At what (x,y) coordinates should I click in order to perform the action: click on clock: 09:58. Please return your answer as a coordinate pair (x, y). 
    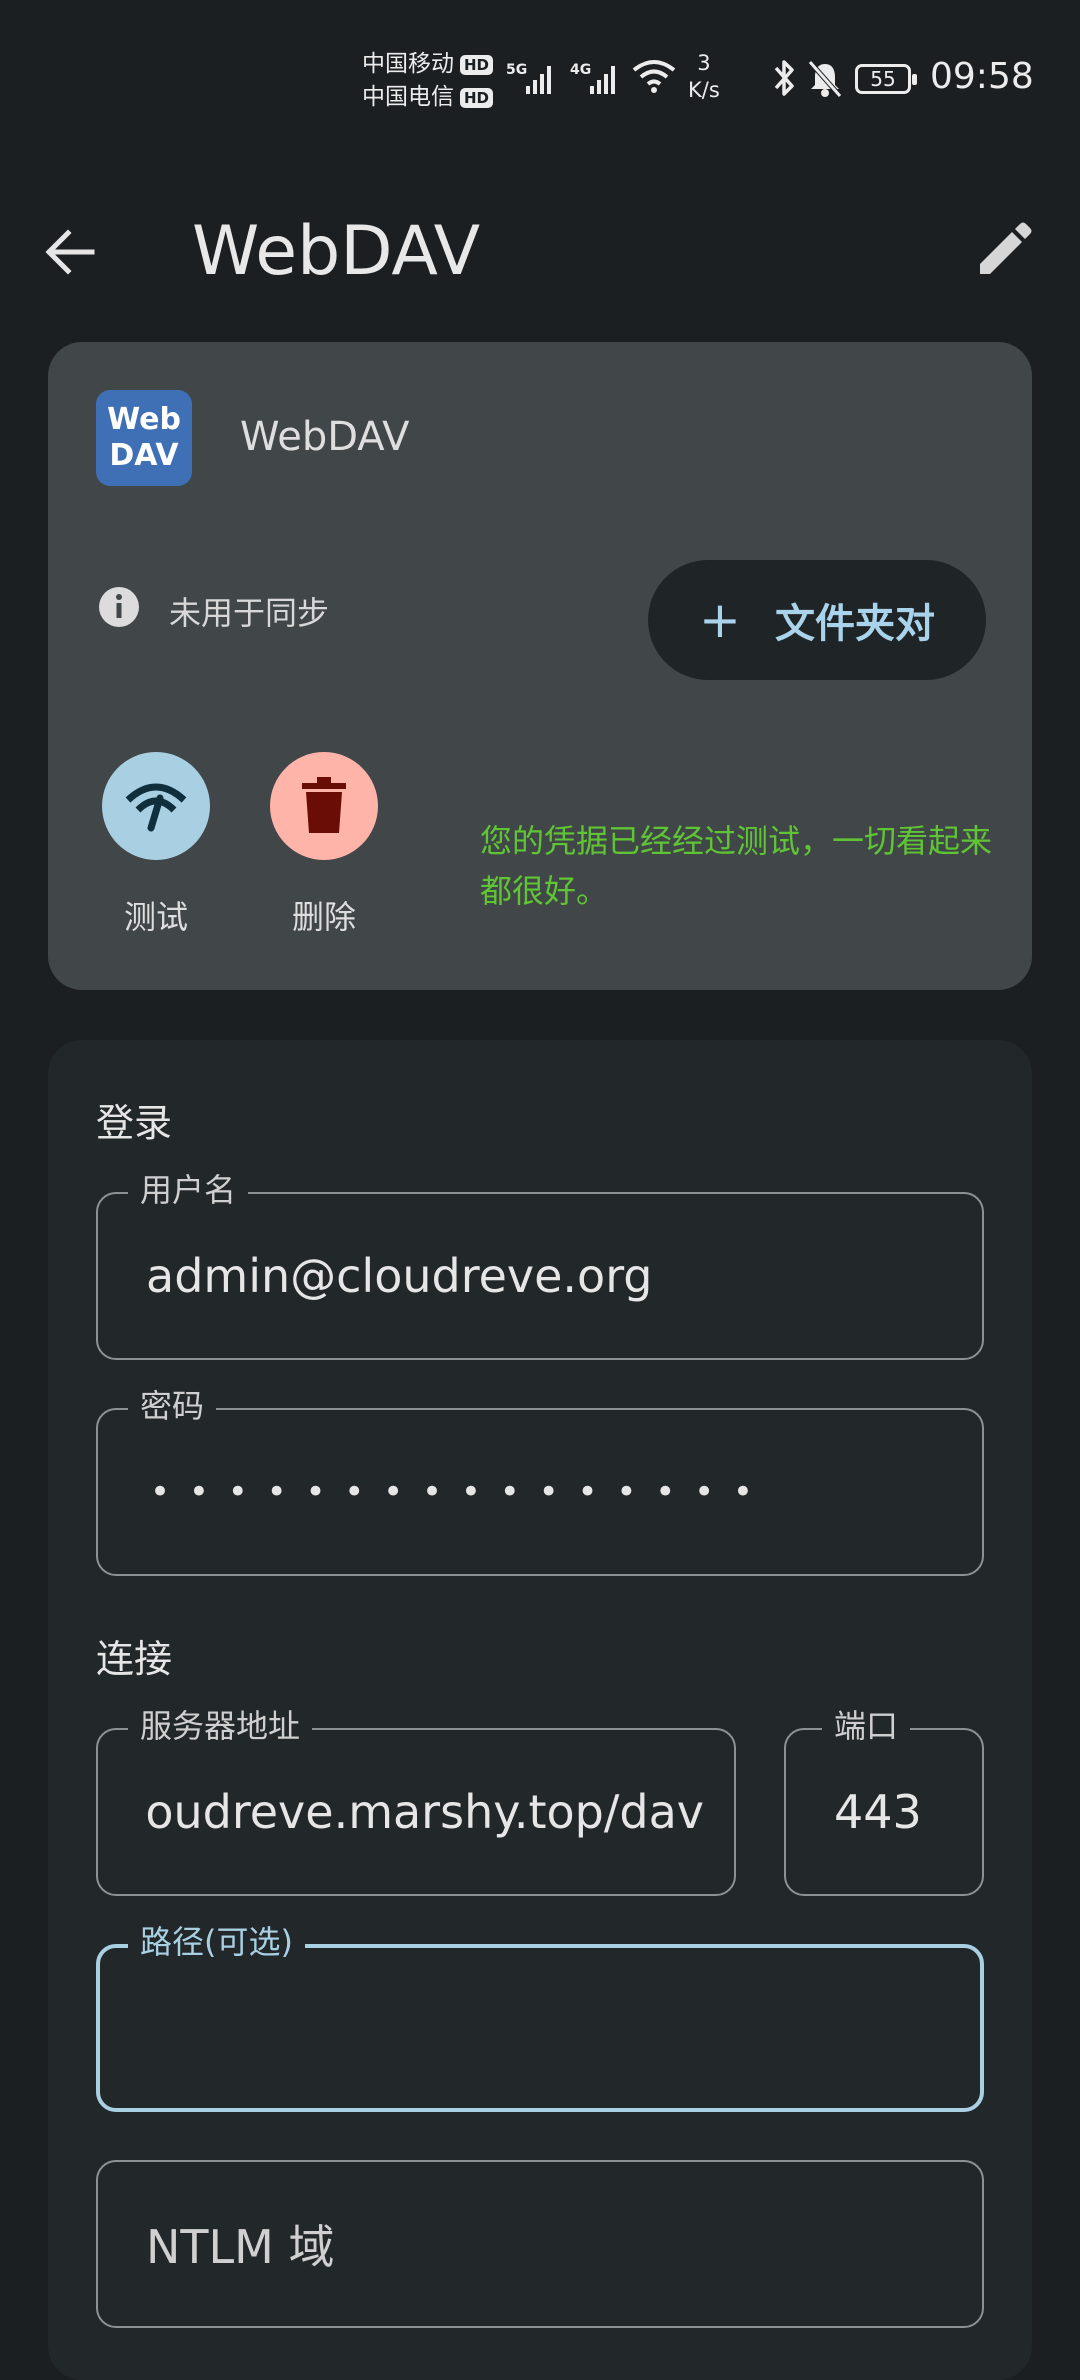
    Looking at the image, I should click on (982, 76).